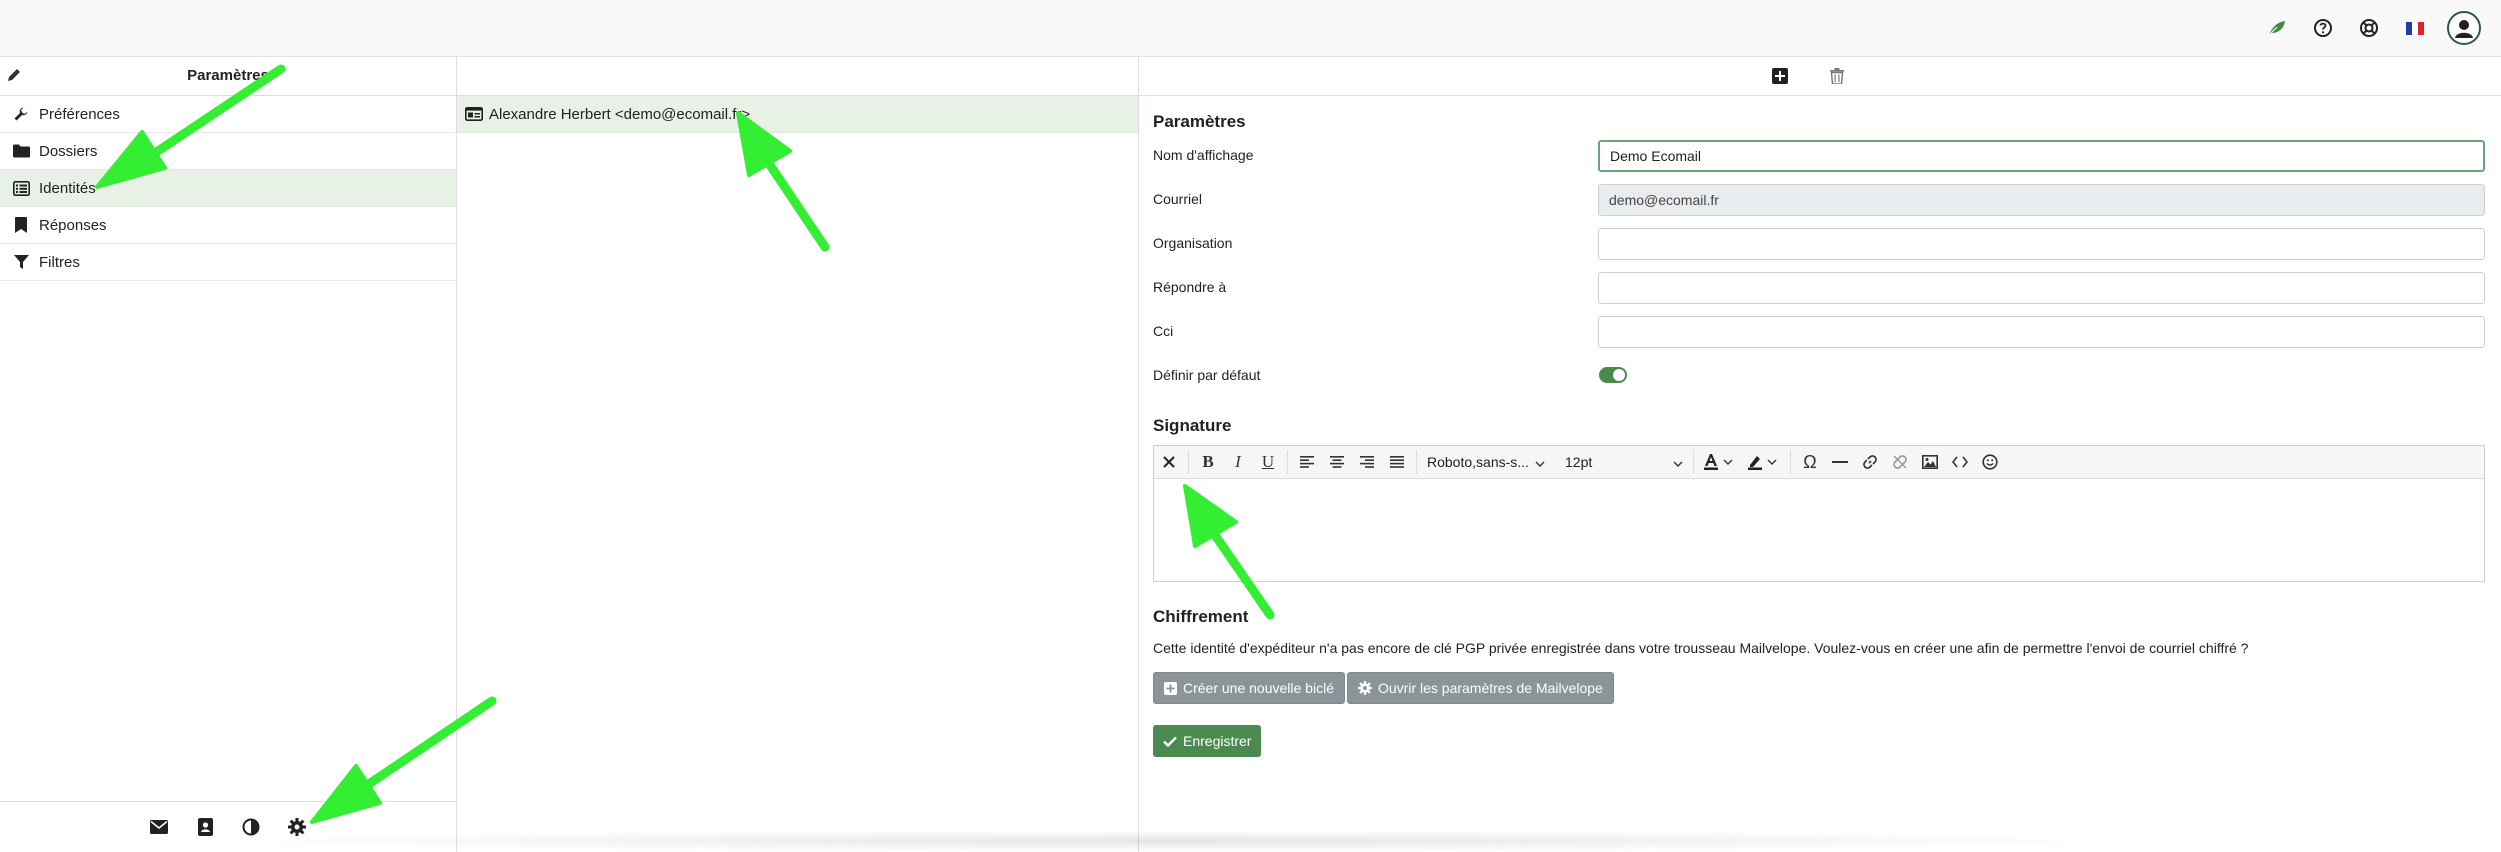 The height and width of the screenshot is (852, 2501). What do you see at coordinates (1175, 841) in the screenshot?
I see `bottom-shadow` at bounding box center [1175, 841].